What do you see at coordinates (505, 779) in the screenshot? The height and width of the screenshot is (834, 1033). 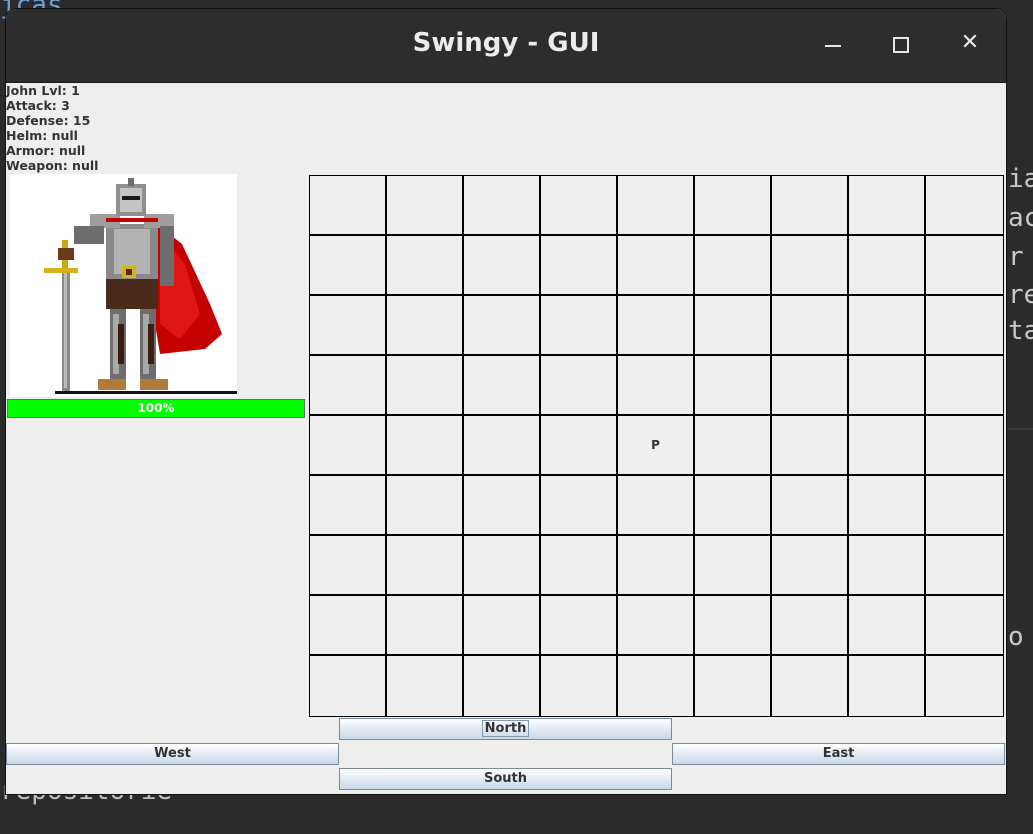 I see `south-button: South` at bounding box center [505, 779].